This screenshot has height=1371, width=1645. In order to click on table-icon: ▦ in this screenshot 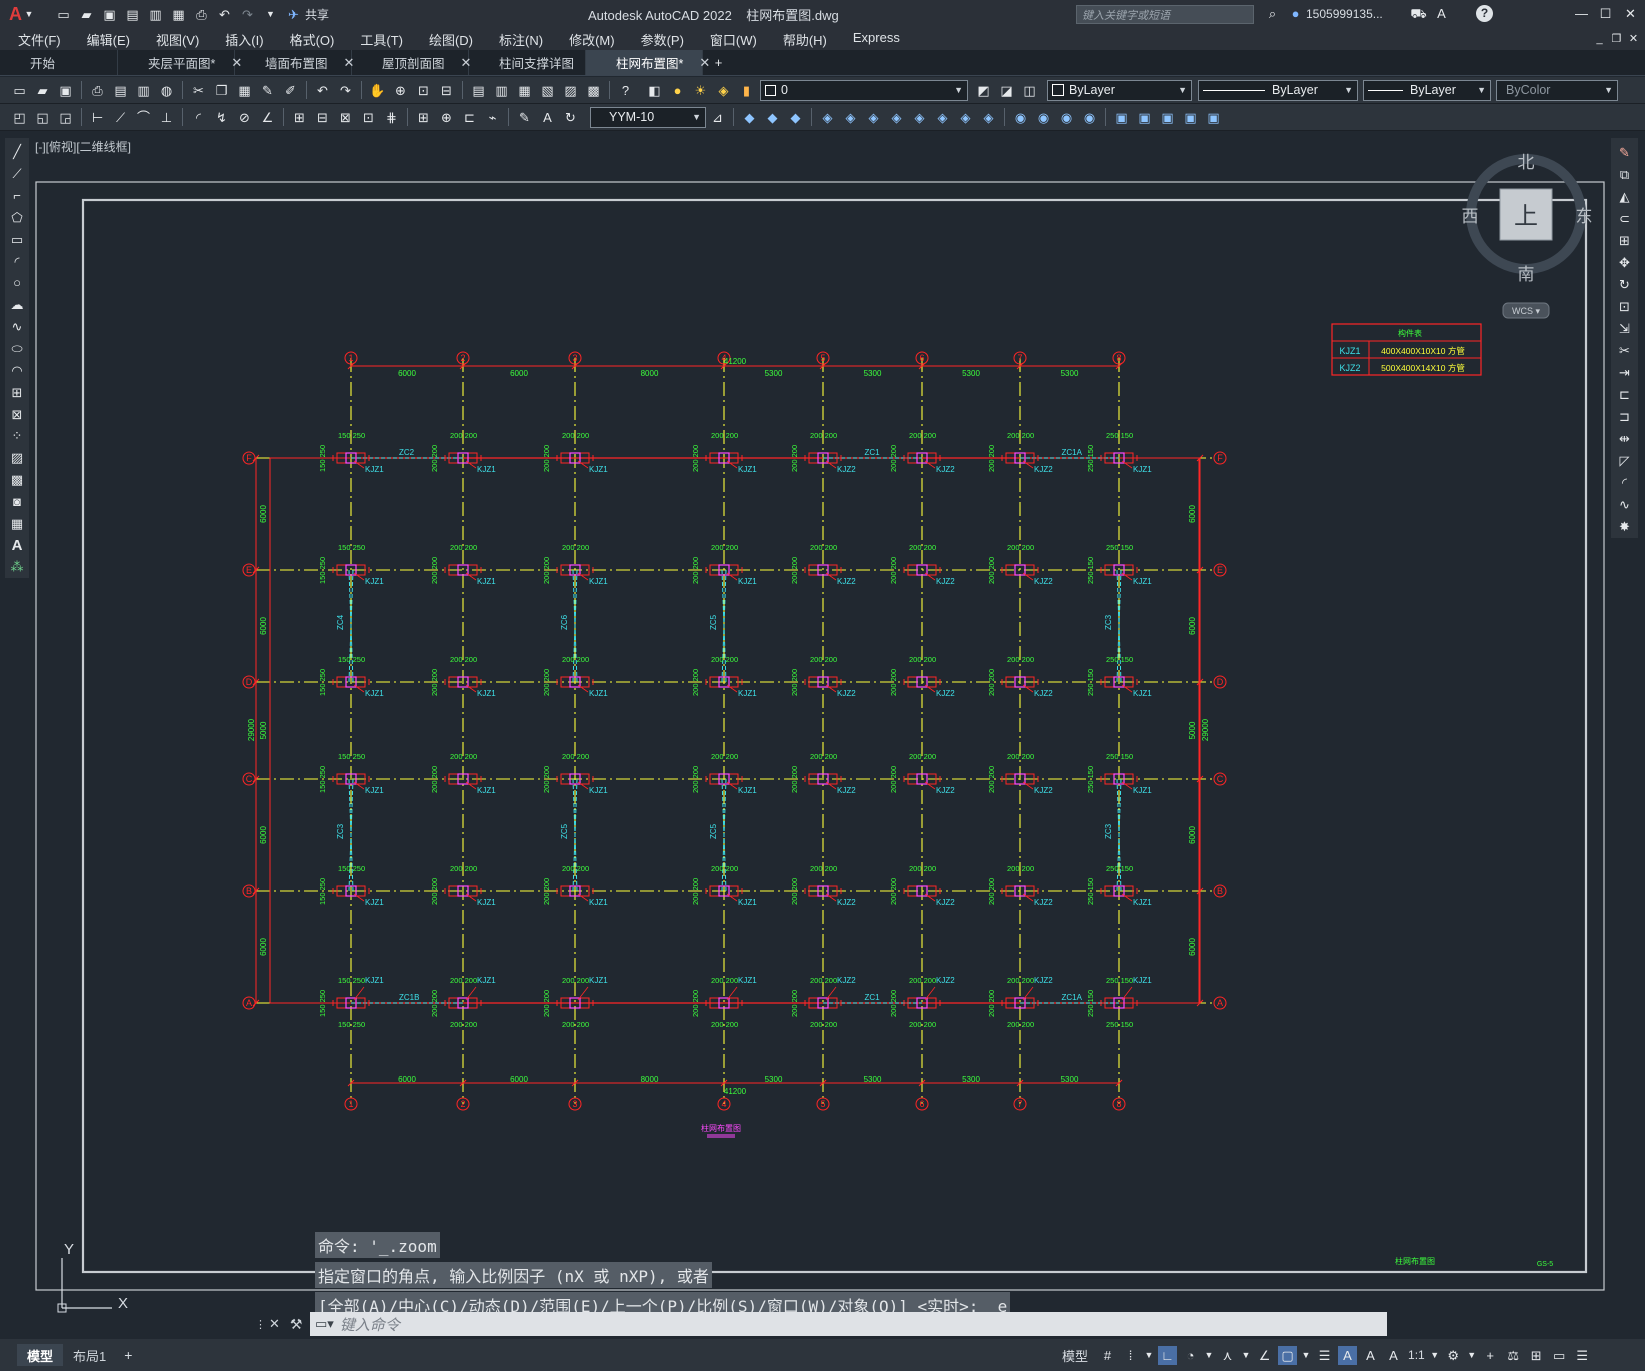, I will do `click(17, 523)`.